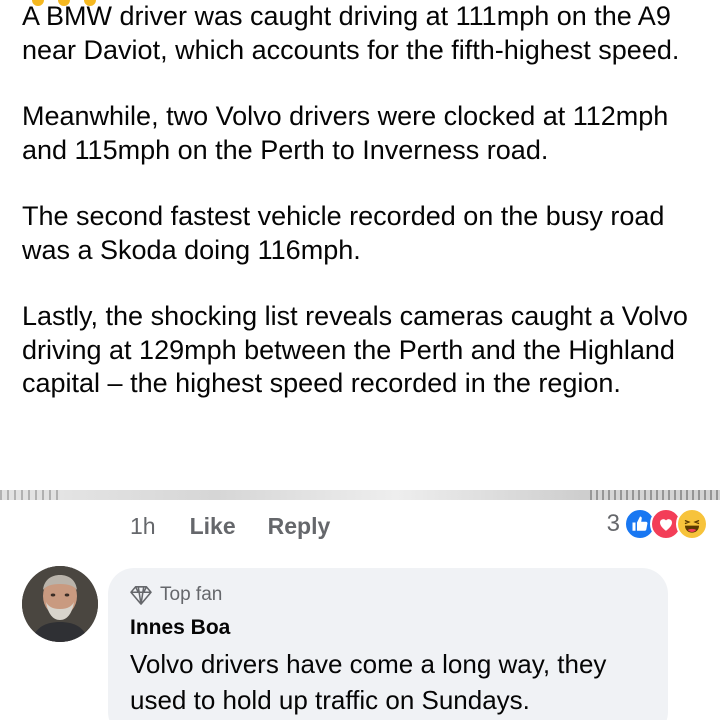  Describe the element at coordinates (60, 604) in the screenshot. I see `avatar` at that location.